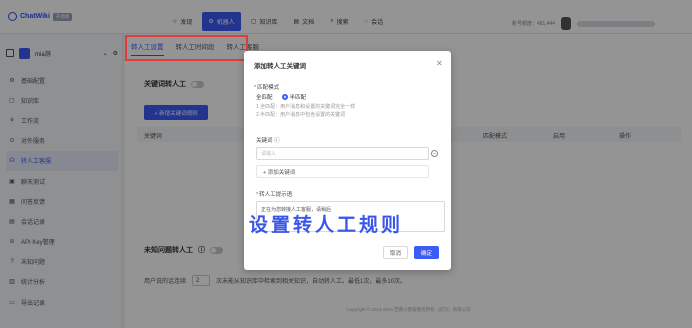 Image resolution: width=692 pixels, height=328 pixels. What do you see at coordinates (434, 153) in the screenshot?
I see `remove-keyword-icon: −` at bounding box center [434, 153].